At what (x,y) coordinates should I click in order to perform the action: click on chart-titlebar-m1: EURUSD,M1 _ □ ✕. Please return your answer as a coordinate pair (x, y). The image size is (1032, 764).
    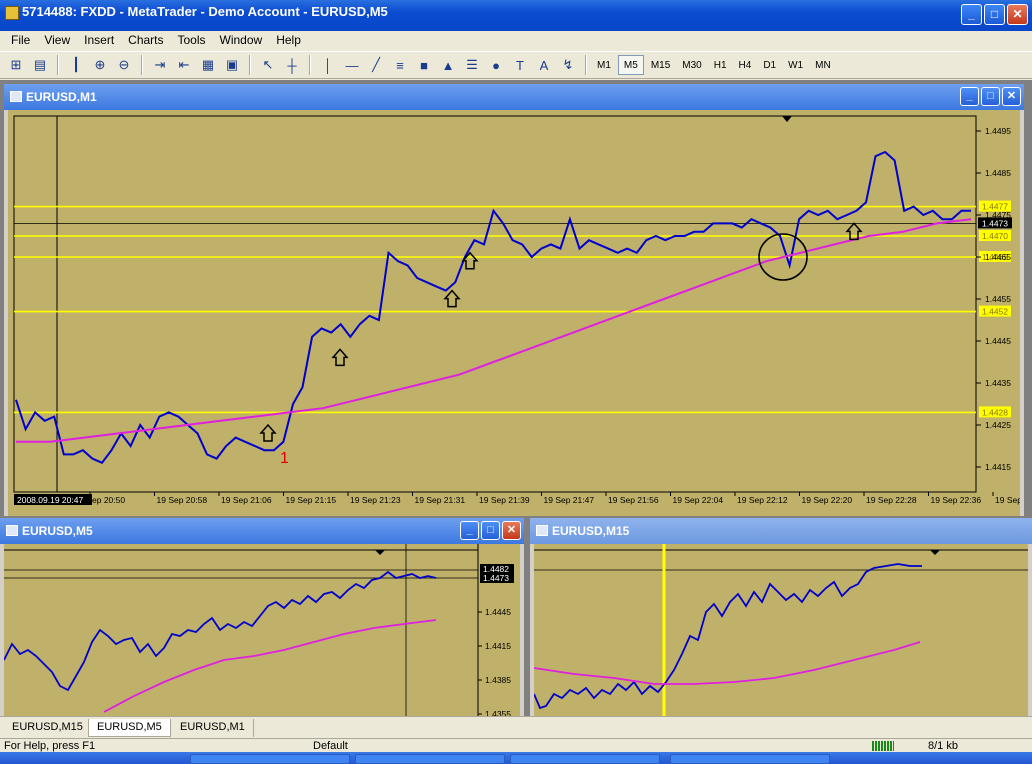
    Looking at the image, I should click on (514, 97).